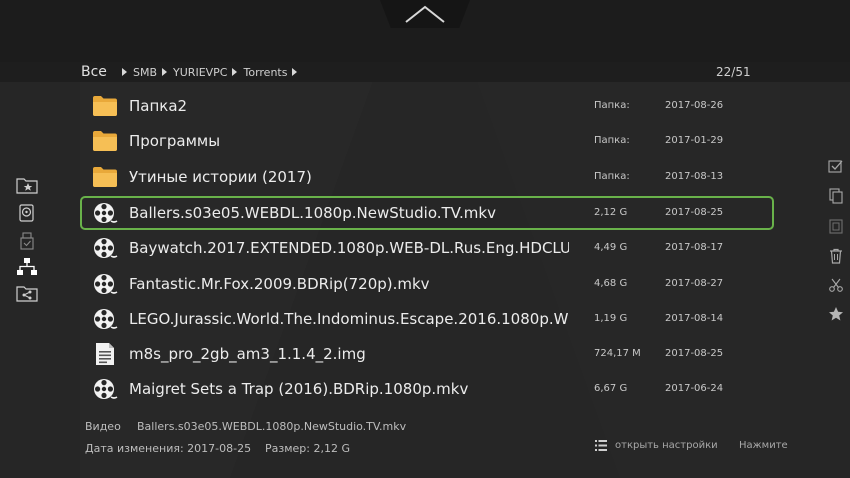 This screenshot has width=850, height=478. What do you see at coordinates (611, 388) in the screenshot?
I see `file-size: 6,67 G` at bounding box center [611, 388].